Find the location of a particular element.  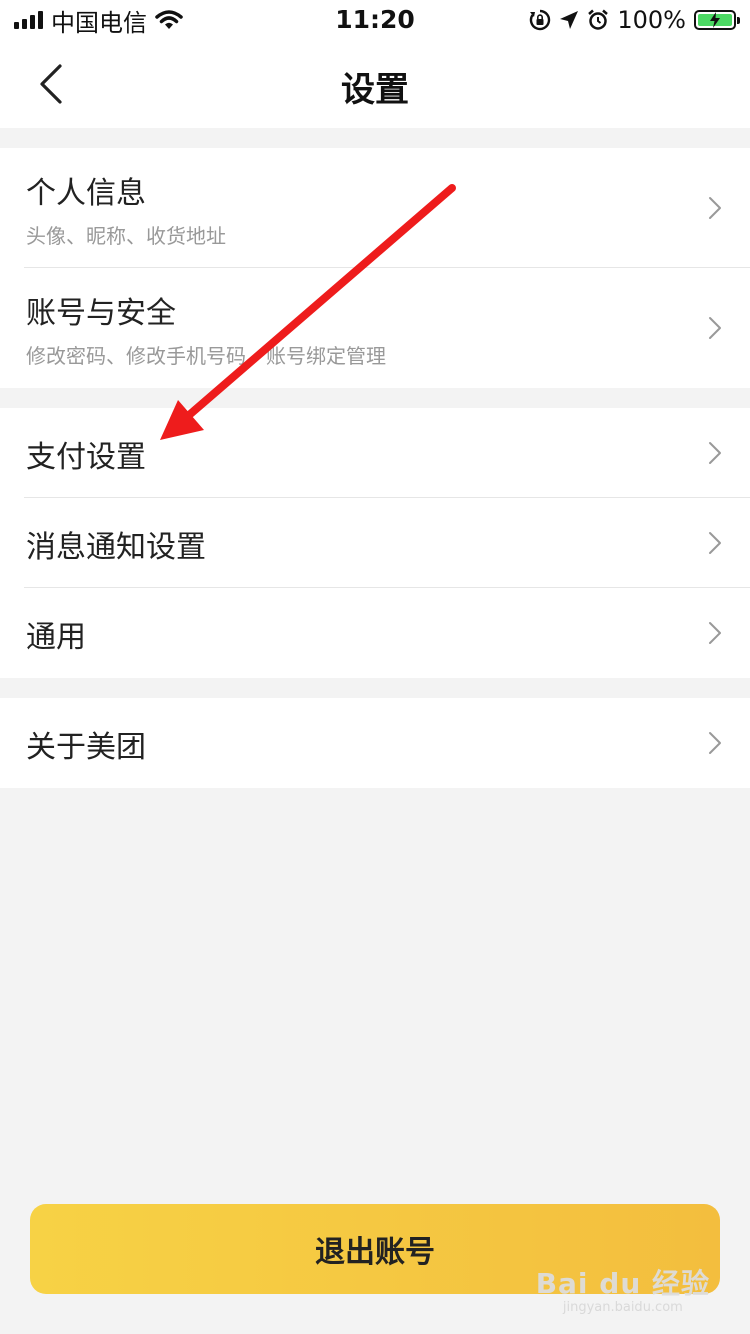

alarm-icon is located at coordinates (598, 19).